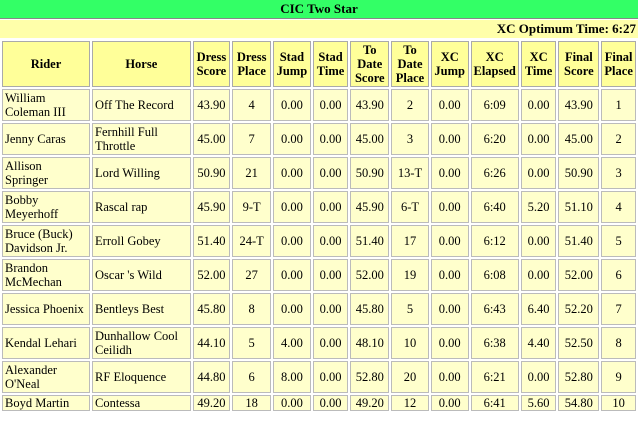 Image resolution: width=638 pixels, height=431 pixels. What do you see at coordinates (618, 207) in the screenshot?
I see `cell-final-place: 4` at bounding box center [618, 207].